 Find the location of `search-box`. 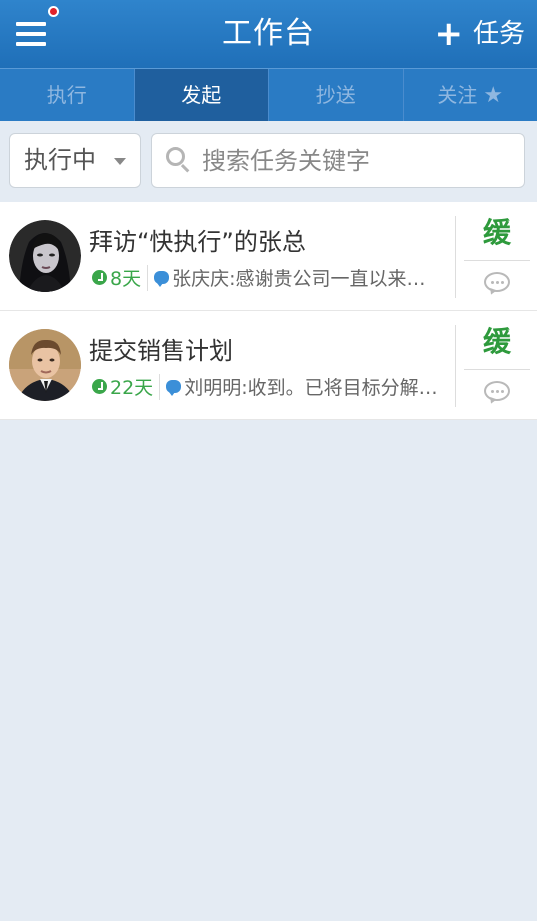

search-box is located at coordinates (338, 160).